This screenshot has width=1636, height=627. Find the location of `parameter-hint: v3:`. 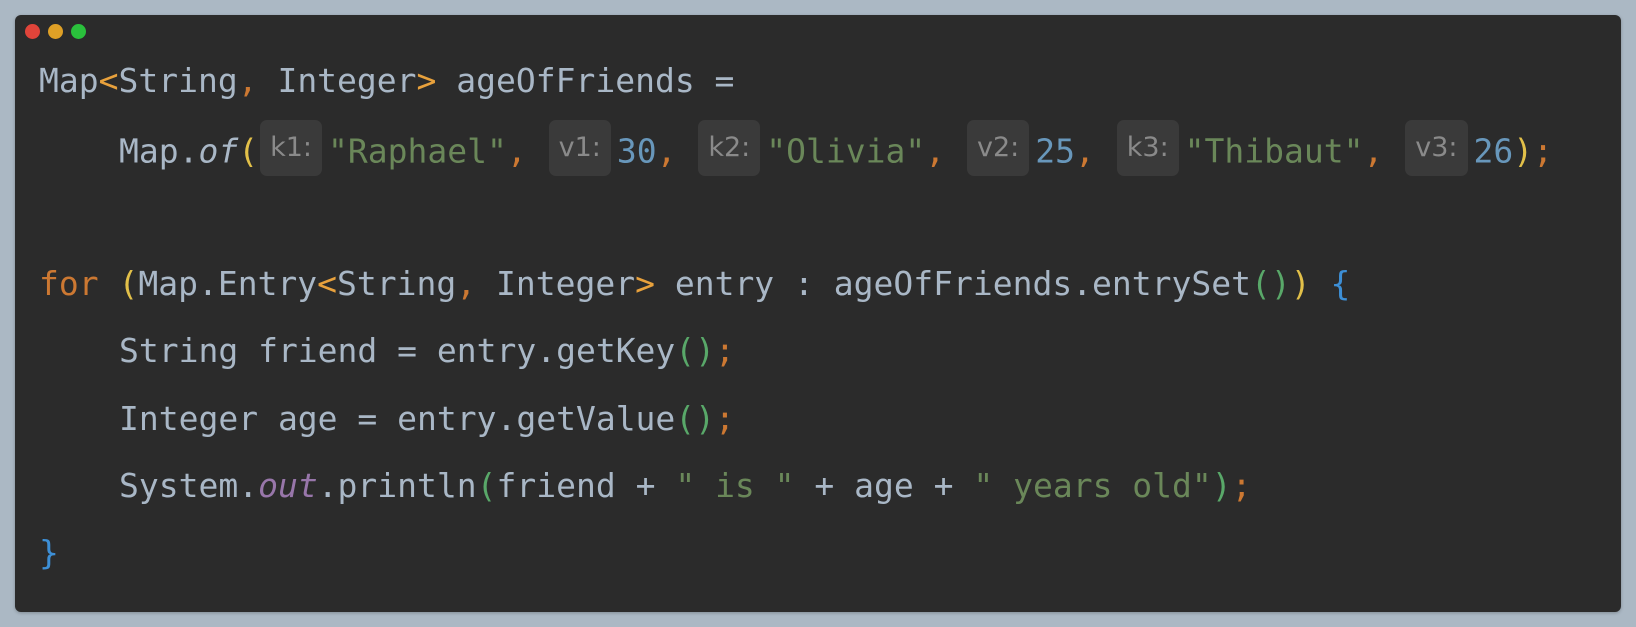

parameter-hint: v3: is located at coordinates (1436, 148).